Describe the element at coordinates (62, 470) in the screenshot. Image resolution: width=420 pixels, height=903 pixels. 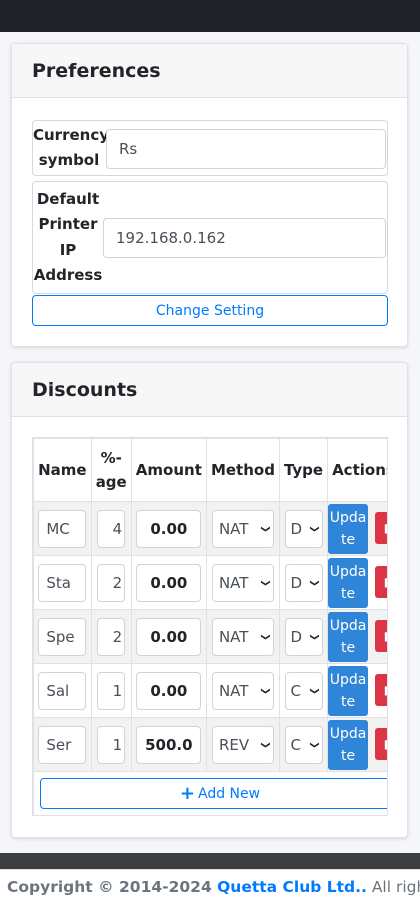
I see `header-name: Name` at that location.